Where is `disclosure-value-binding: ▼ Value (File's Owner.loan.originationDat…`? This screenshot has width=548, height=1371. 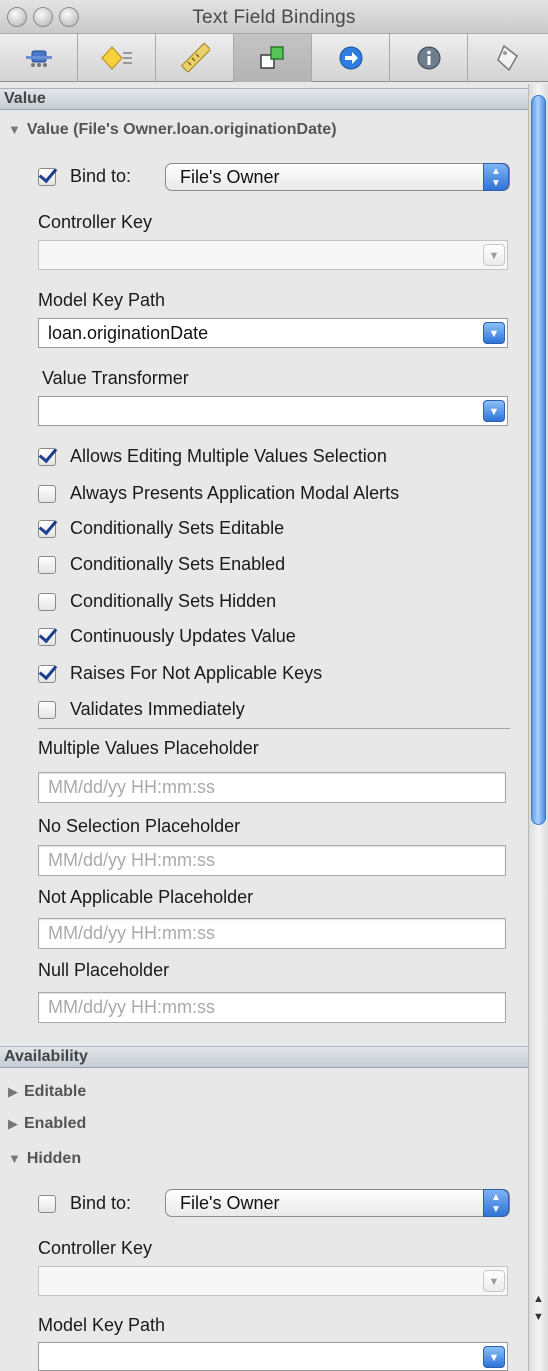
disclosure-value-binding: ▼ Value (File's Owner.loan.originationDat… is located at coordinates (172, 130).